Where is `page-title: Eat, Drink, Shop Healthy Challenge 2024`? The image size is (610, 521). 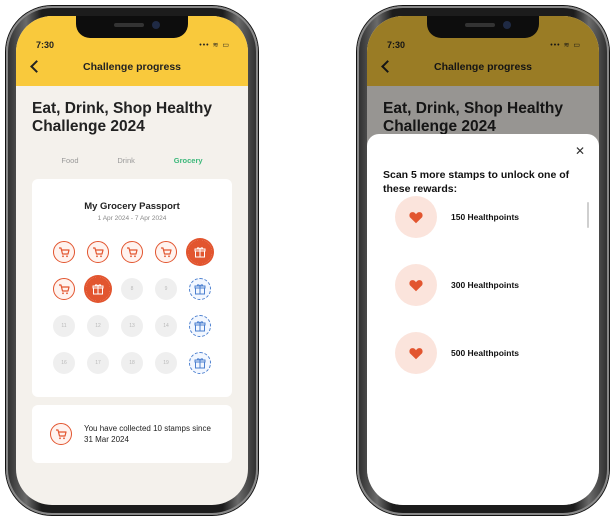
page-title: Eat, Drink, Shop Healthy Challenge 2024 is located at coordinates (122, 117).